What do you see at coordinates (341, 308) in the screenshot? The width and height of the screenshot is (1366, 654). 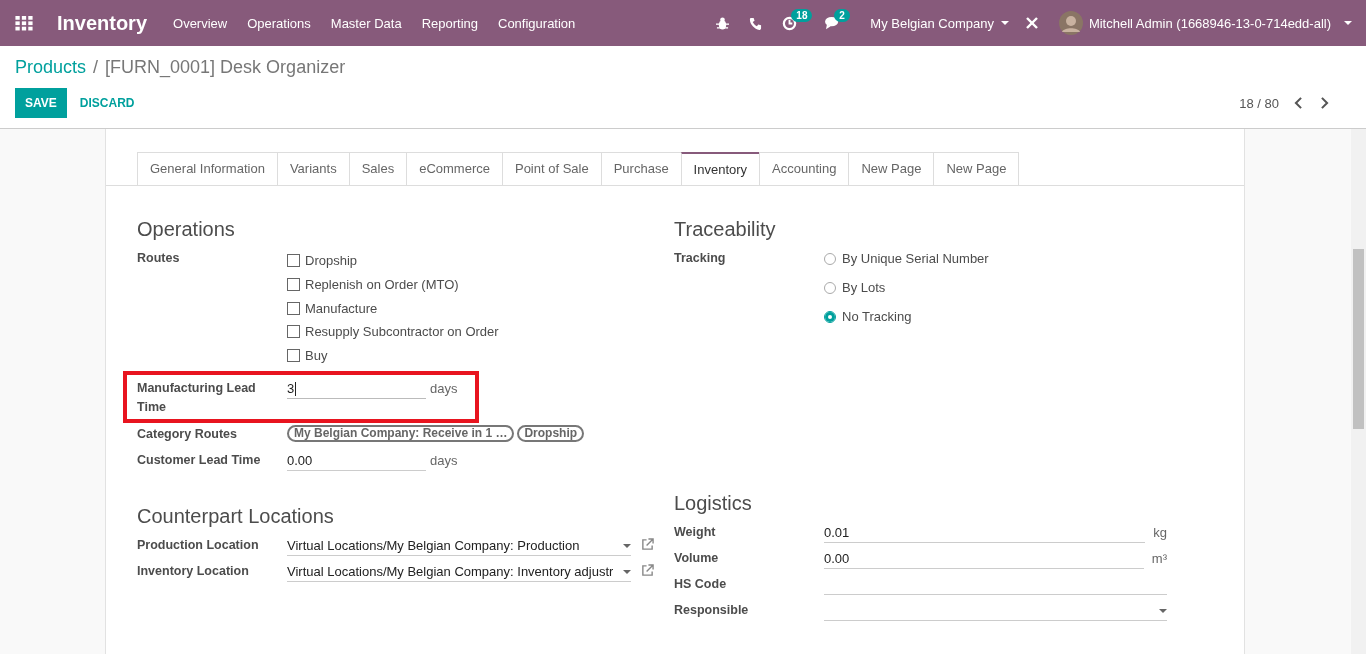 I see `checkbox-label: Manufacture` at bounding box center [341, 308].